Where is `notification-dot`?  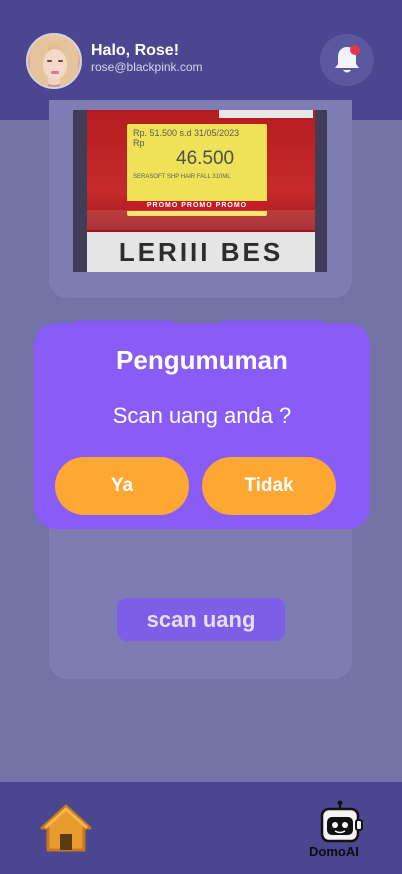 notification-dot is located at coordinates (355, 50).